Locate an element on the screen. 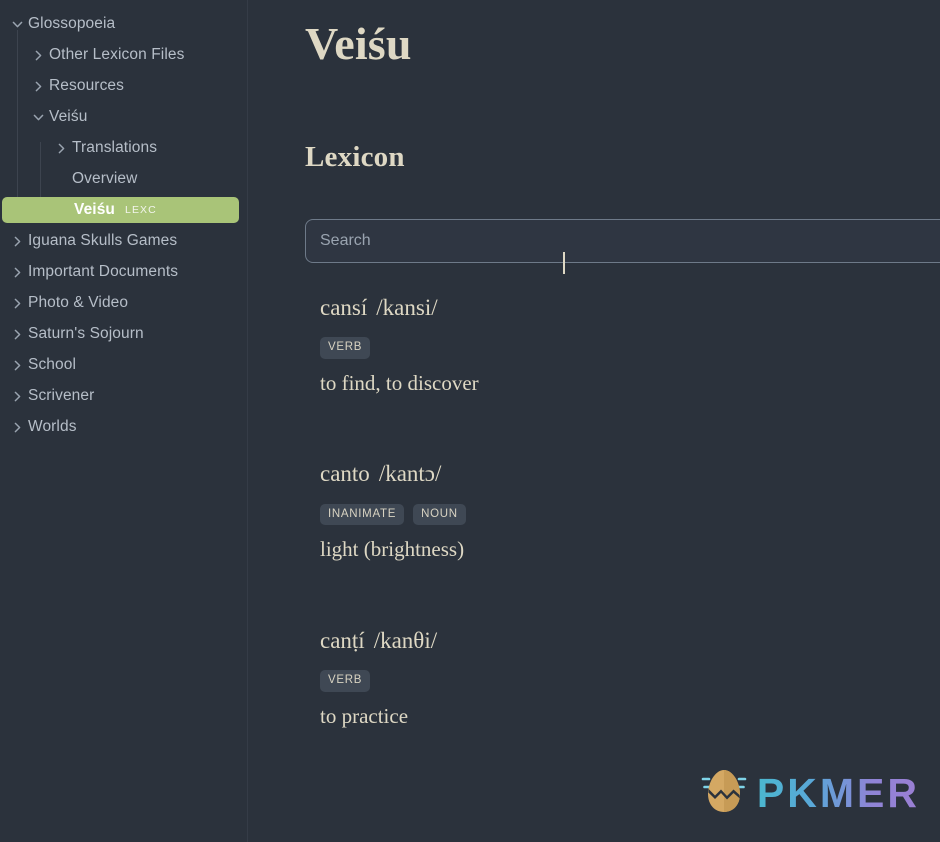 The width and height of the screenshot is (940, 842). search-container is located at coordinates (622, 240).